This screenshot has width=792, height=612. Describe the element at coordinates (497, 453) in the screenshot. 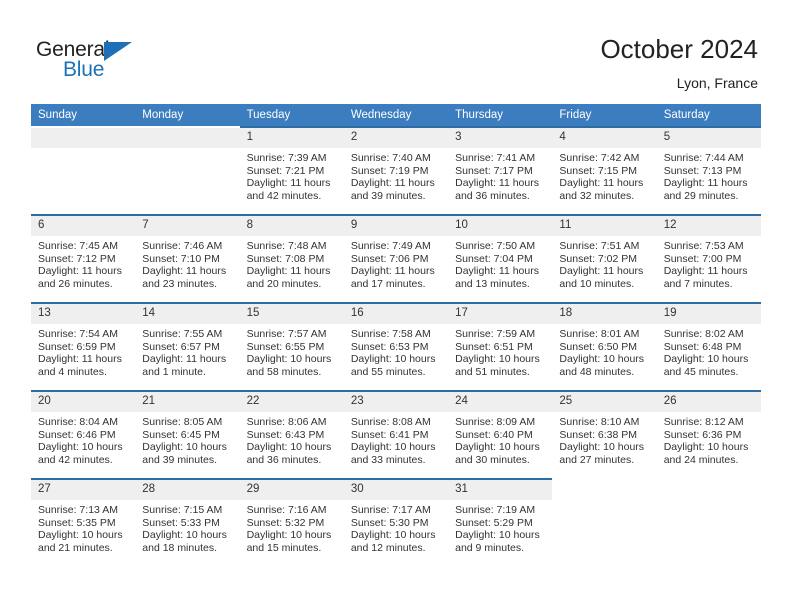

I see `daylight-text: Daylight: 10 hours and 30 minutes.` at that location.